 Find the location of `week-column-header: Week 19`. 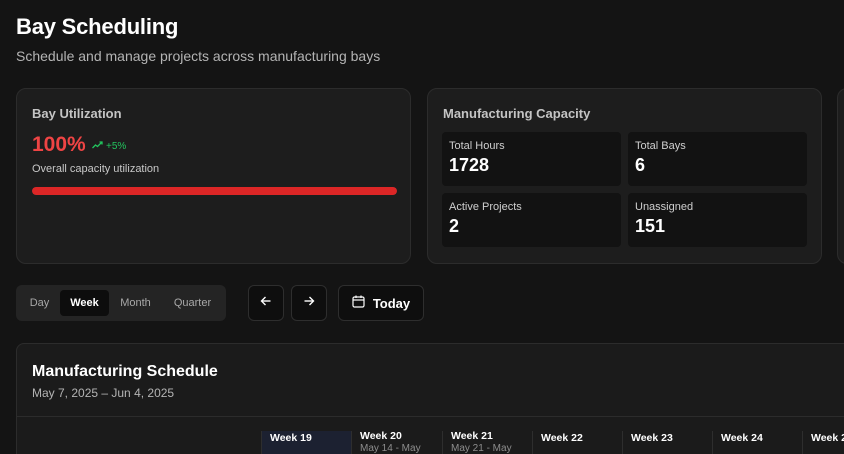

week-column-header: Week 19 is located at coordinates (306, 442).